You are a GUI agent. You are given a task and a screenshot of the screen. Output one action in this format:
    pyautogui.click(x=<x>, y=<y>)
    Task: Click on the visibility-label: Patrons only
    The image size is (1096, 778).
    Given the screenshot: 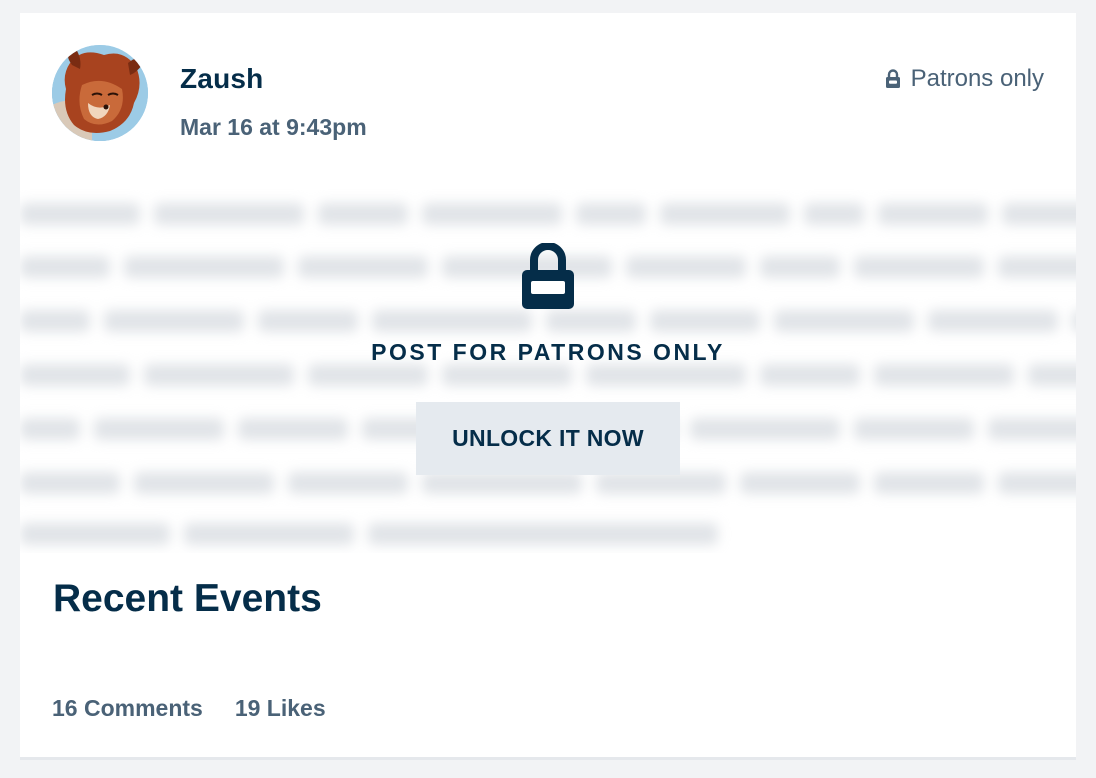 What is the action you would take?
    pyautogui.click(x=977, y=78)
    